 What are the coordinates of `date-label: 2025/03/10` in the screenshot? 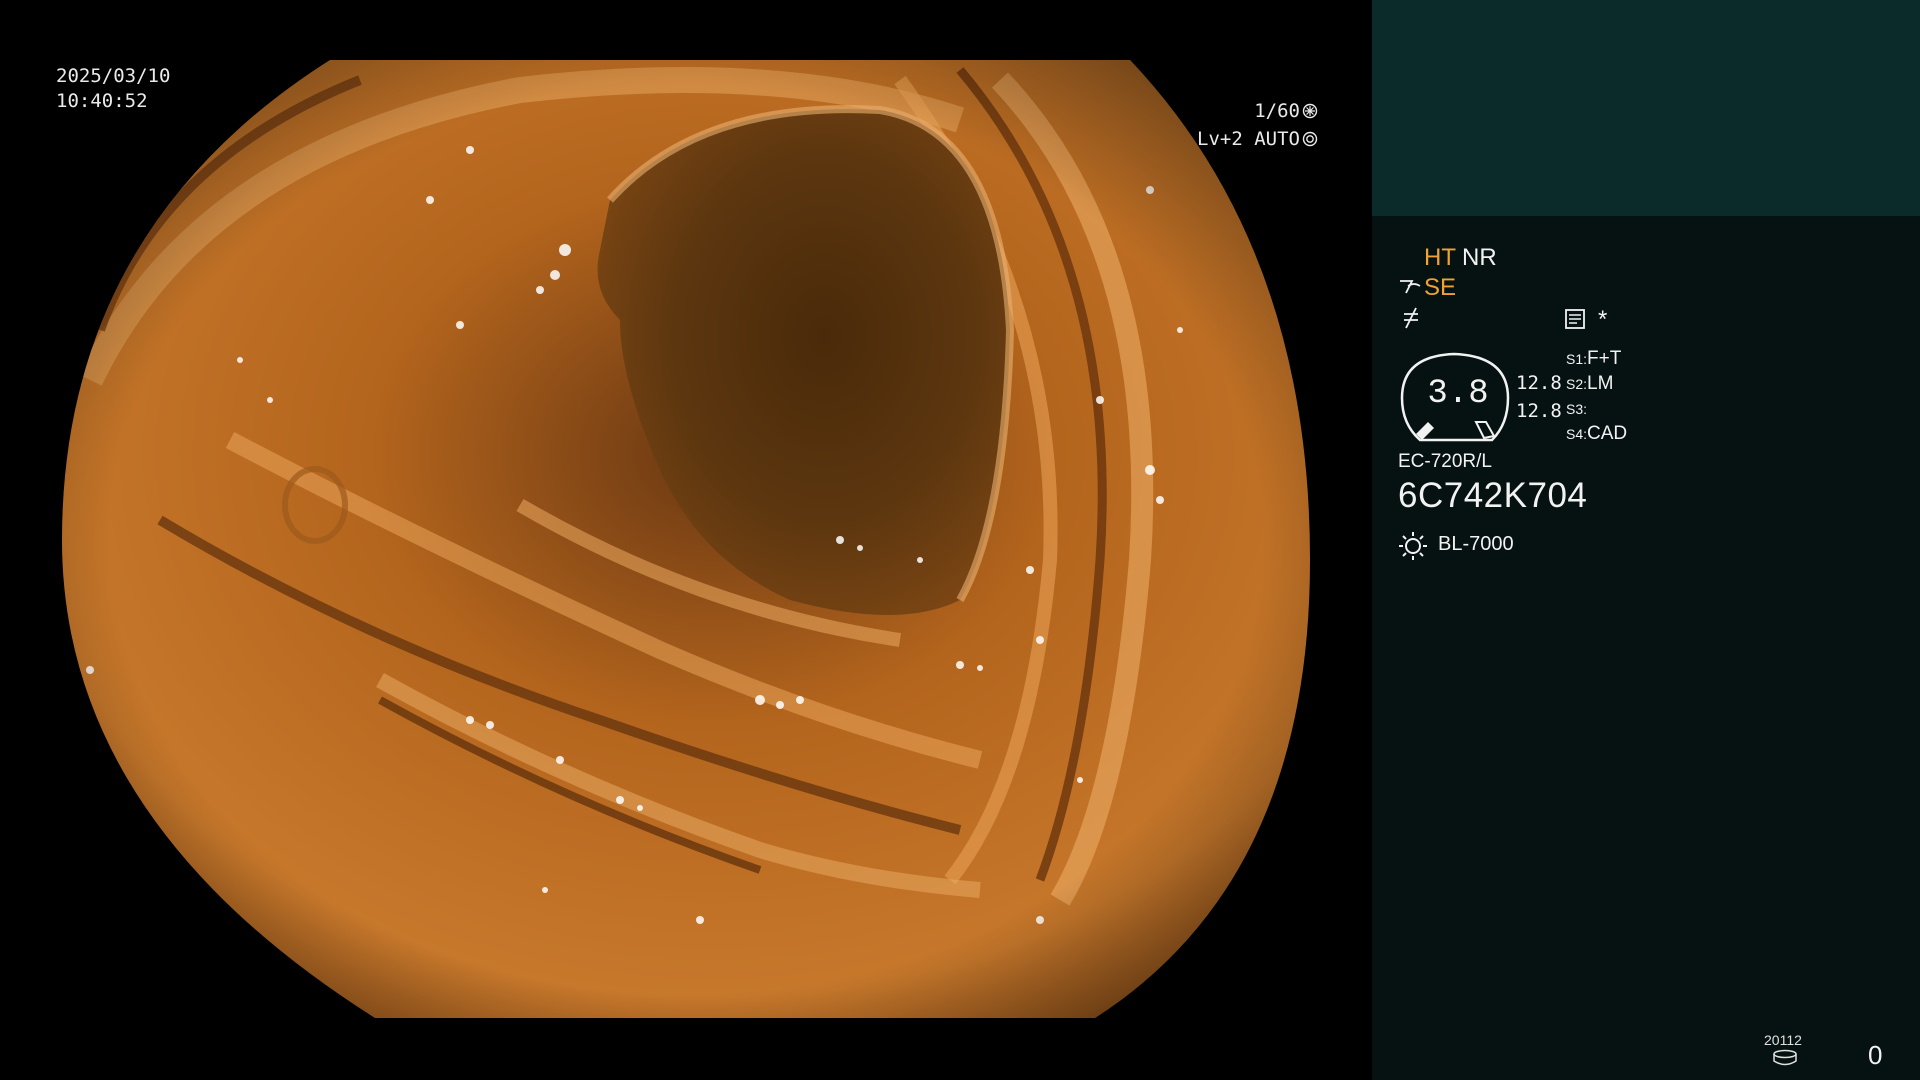 It's located at (113, 76).